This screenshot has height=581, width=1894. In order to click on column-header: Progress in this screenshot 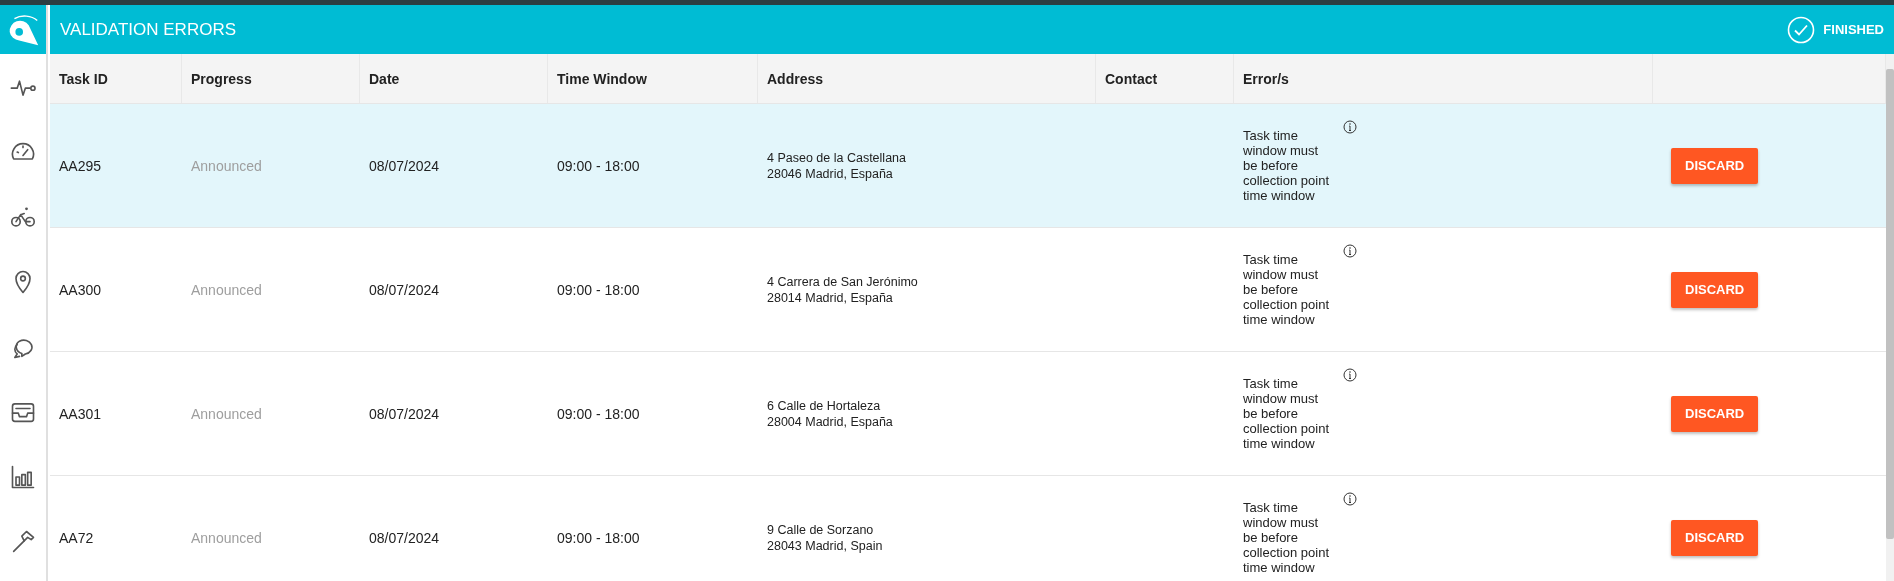, I will do `click(221, 78)`.